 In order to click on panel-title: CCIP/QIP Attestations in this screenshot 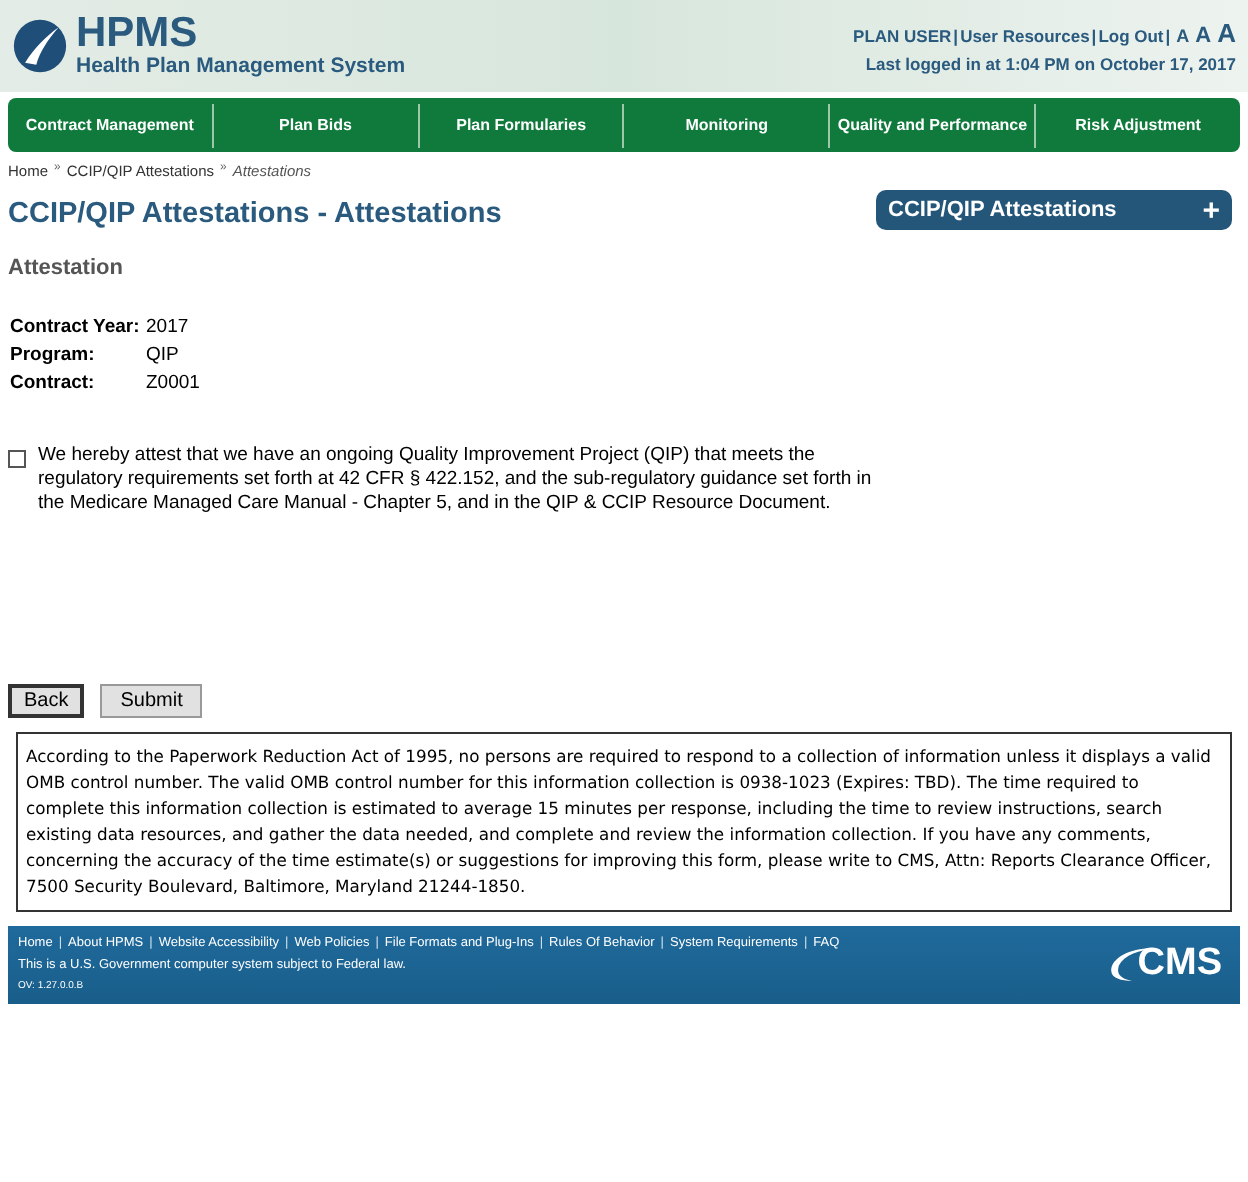, I will do `click(1002, 210)`.